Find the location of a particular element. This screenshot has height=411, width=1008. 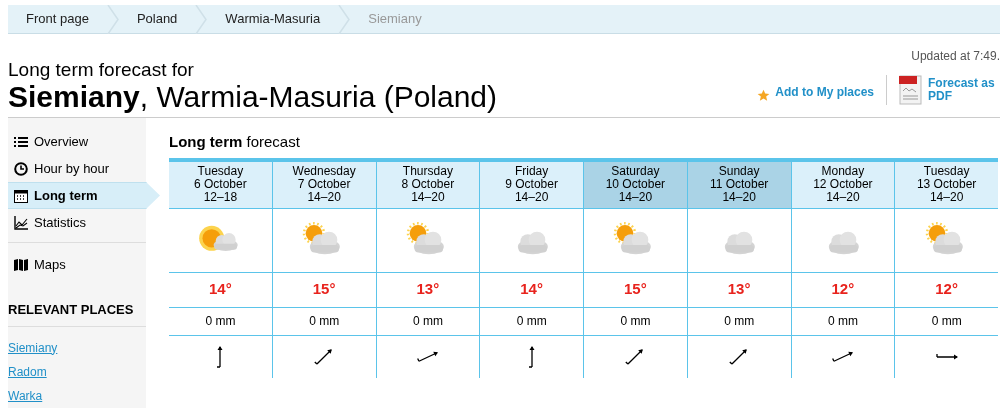

day-name: Sunday is located at coordinates (739, 171).